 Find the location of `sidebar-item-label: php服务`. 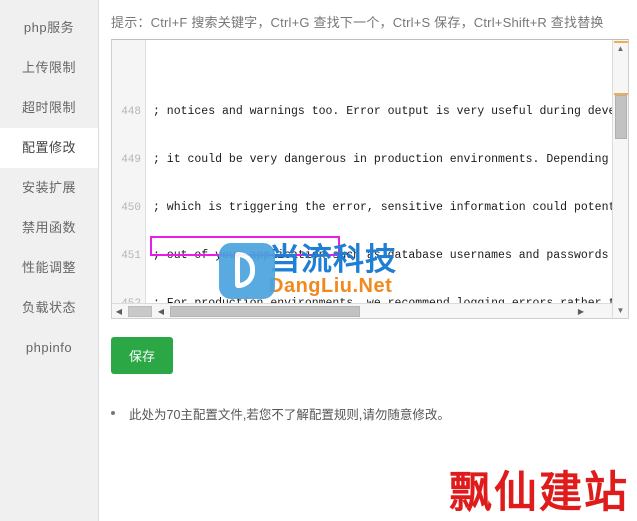

sidebar-item-label: php服务 is located at coordinates (49, 27).